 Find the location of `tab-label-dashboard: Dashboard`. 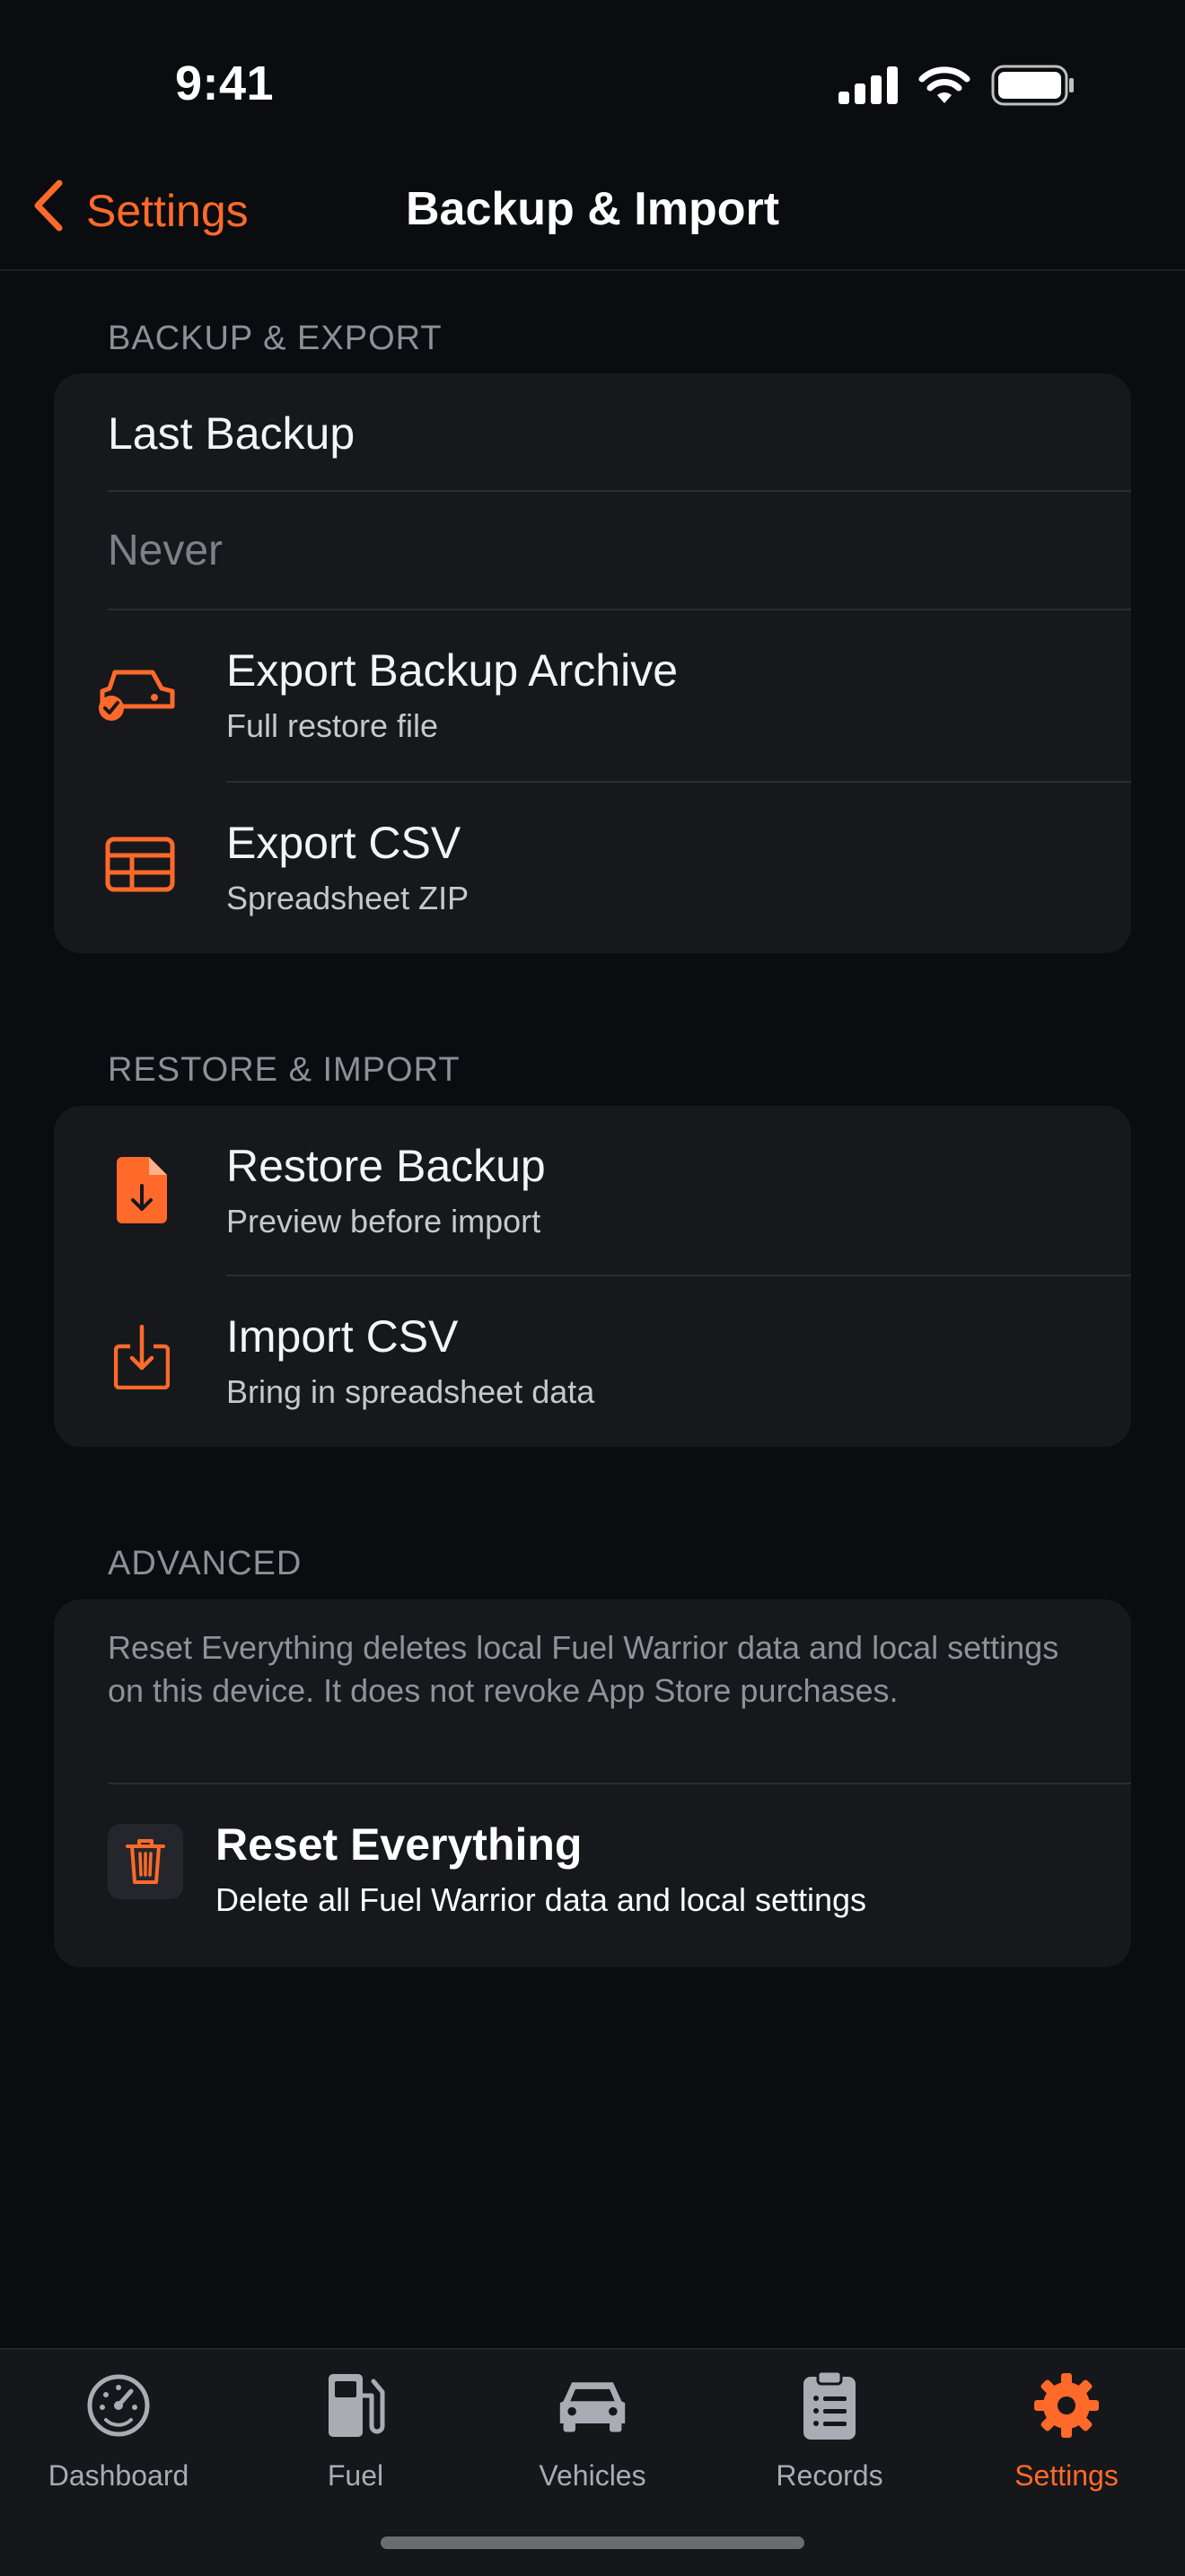

tab-label-dashboard: Dashboard is located at coordinates (118, 2475).